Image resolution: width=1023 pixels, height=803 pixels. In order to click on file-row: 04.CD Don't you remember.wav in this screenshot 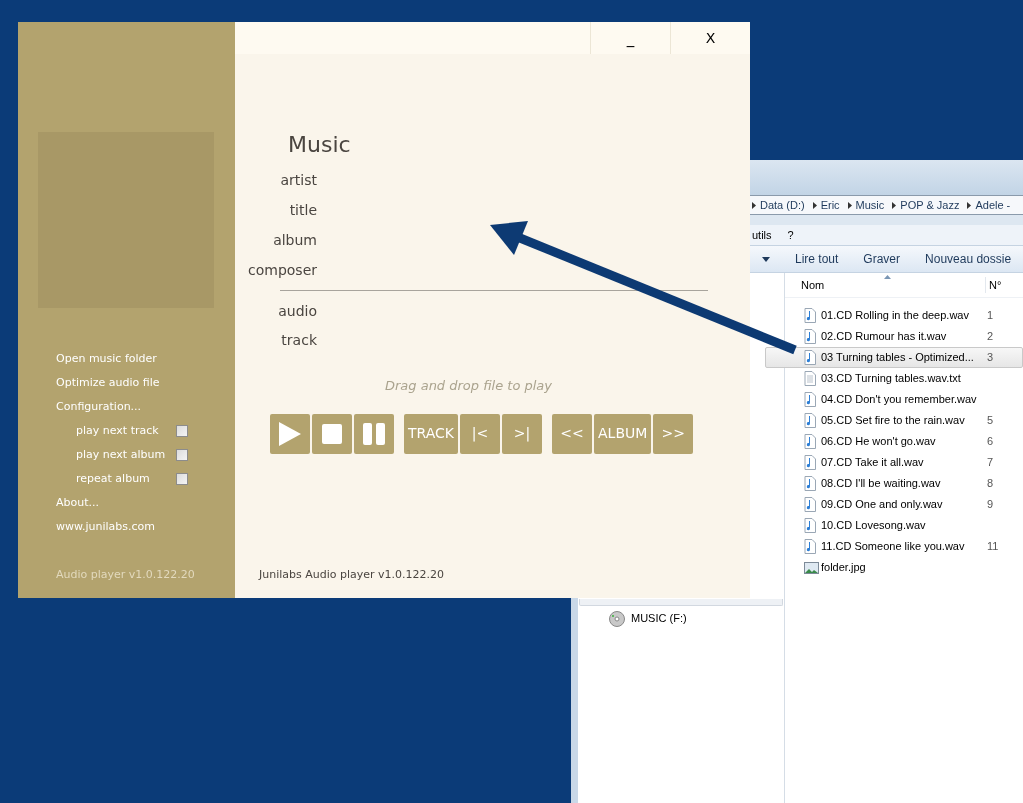, I will do `click(894, 399)`.